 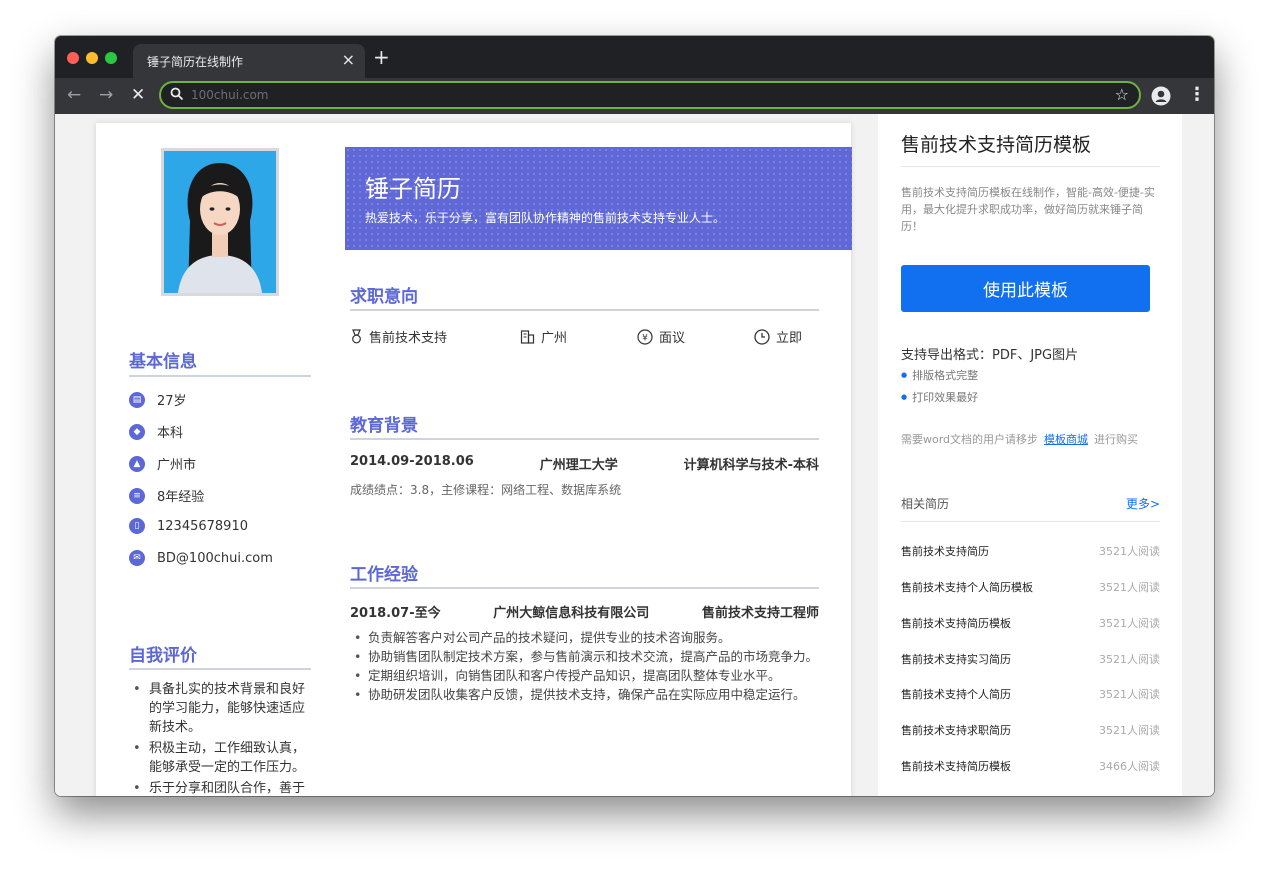 I want to click on minimize-window-dot, so click(x=92, y=58).